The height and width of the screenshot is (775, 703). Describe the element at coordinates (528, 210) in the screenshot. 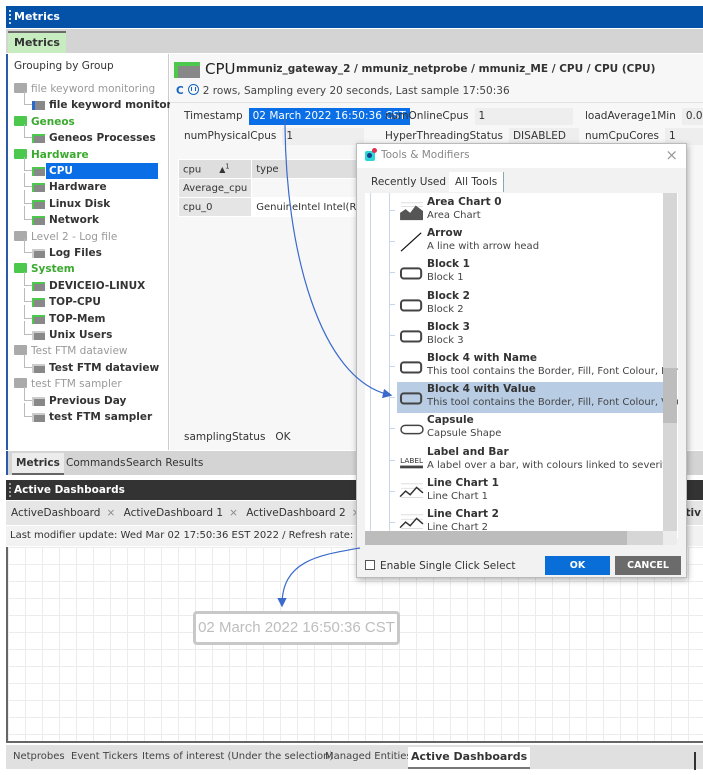

I see `tool-item: Area Chart 0 Area Chart` at that location.